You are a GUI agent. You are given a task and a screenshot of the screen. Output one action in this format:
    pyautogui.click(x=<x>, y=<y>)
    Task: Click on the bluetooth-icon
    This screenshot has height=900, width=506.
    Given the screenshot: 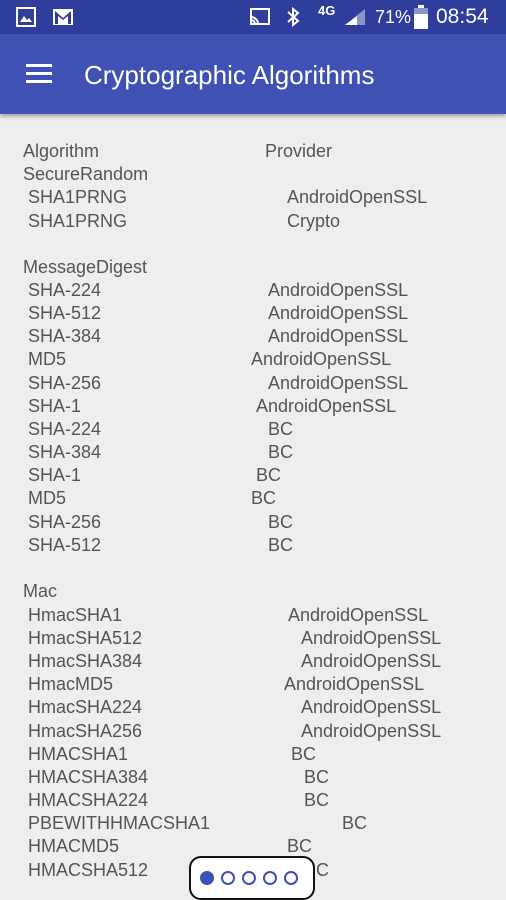 What is the action you would take?
    pyautogui.click(x=293, y=19)
    